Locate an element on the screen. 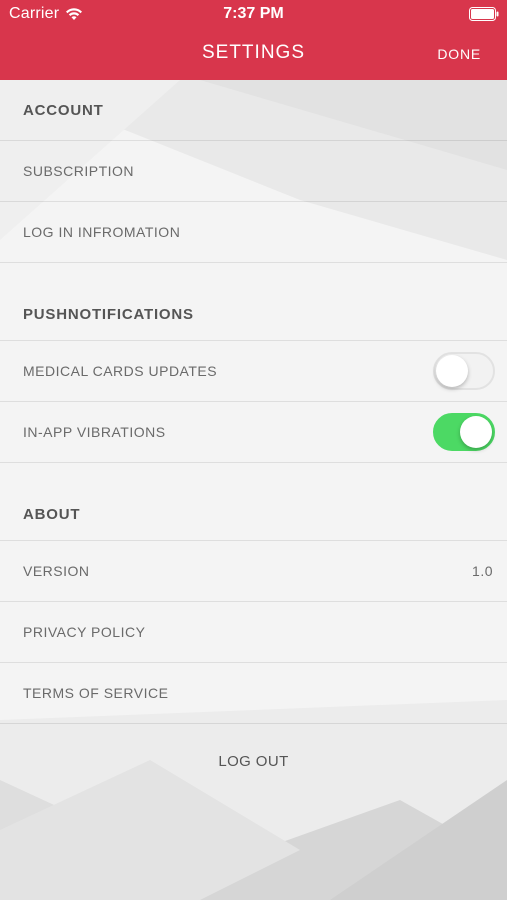  status-time: 7:37 PM is located at coordinates (253, 13).